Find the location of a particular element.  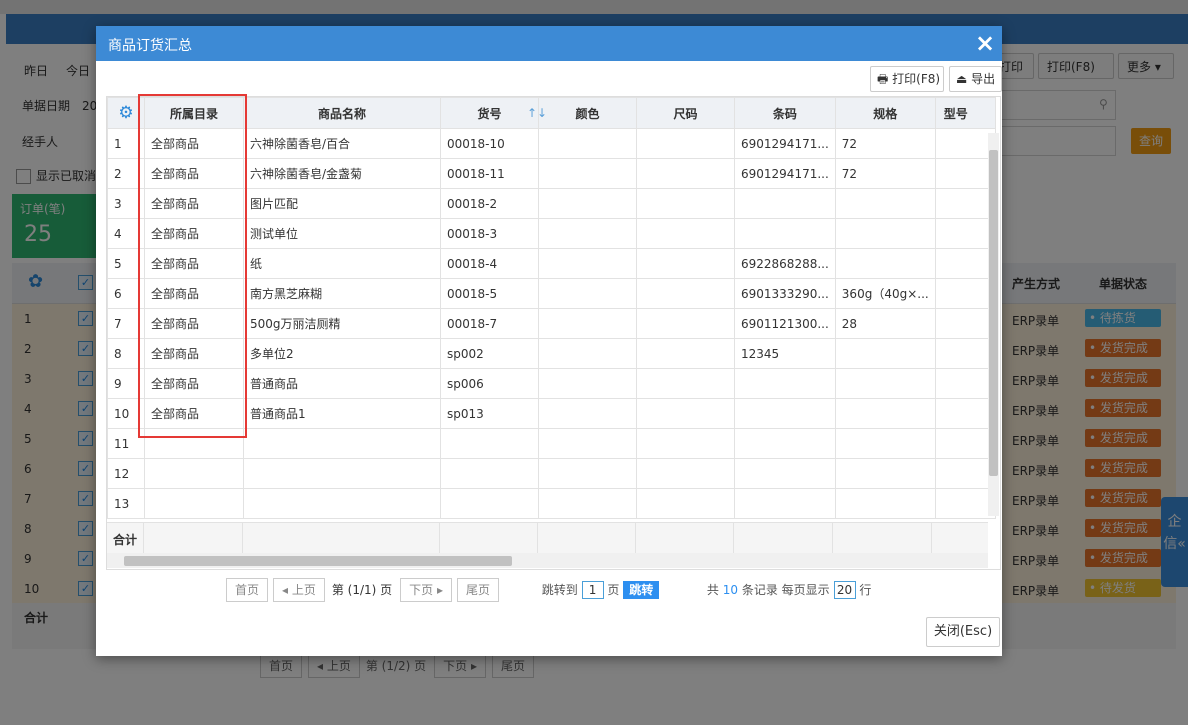

product-name-cell: 纸 is located at coordinates (342, 263).